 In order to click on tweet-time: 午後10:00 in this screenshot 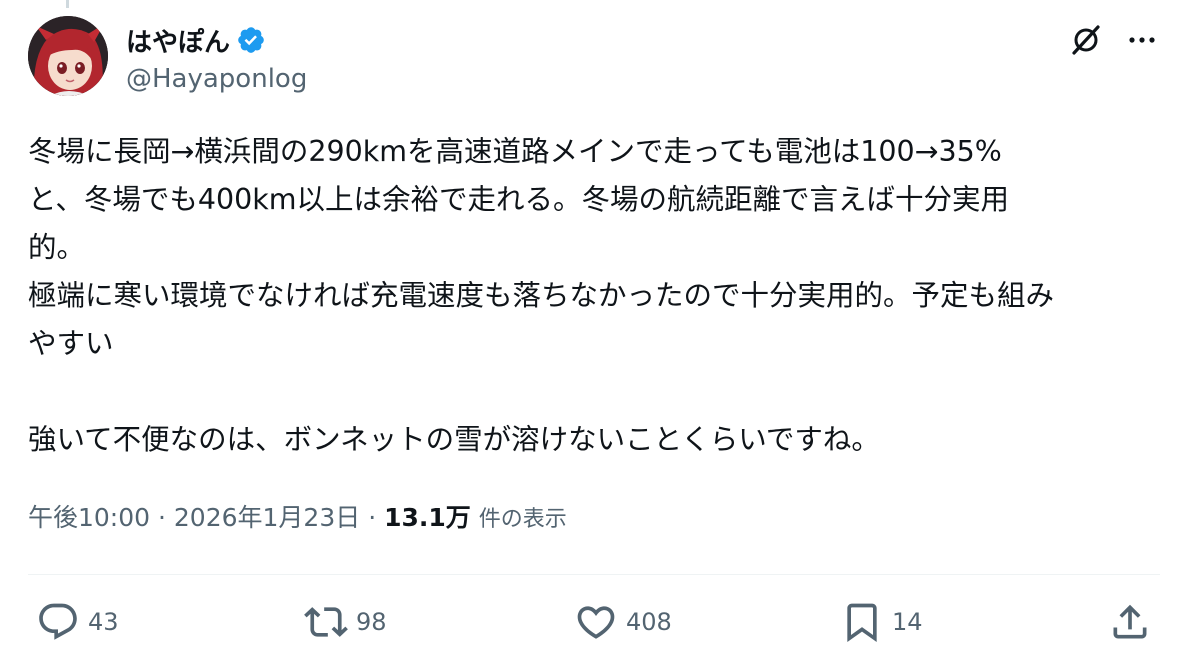, I will do `click(89, 517)`.